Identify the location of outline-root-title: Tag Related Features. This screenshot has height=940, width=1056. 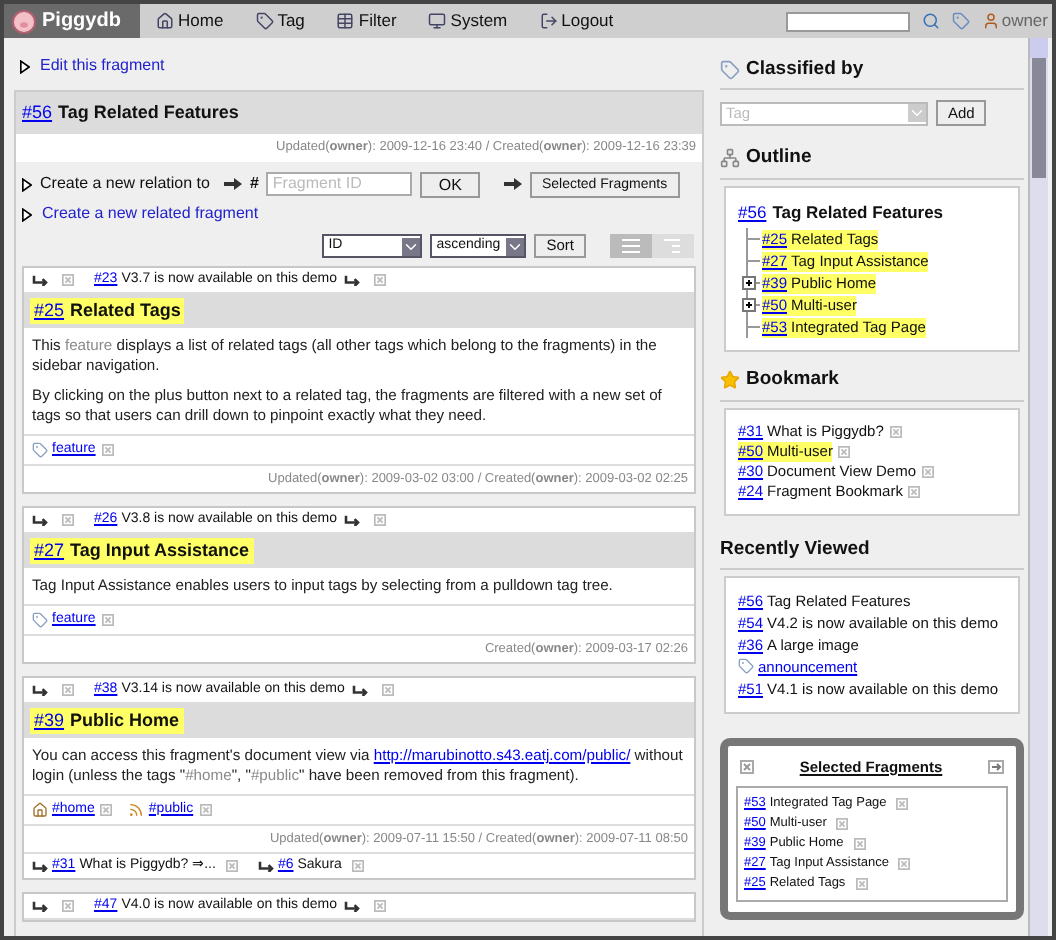
(858, 212).